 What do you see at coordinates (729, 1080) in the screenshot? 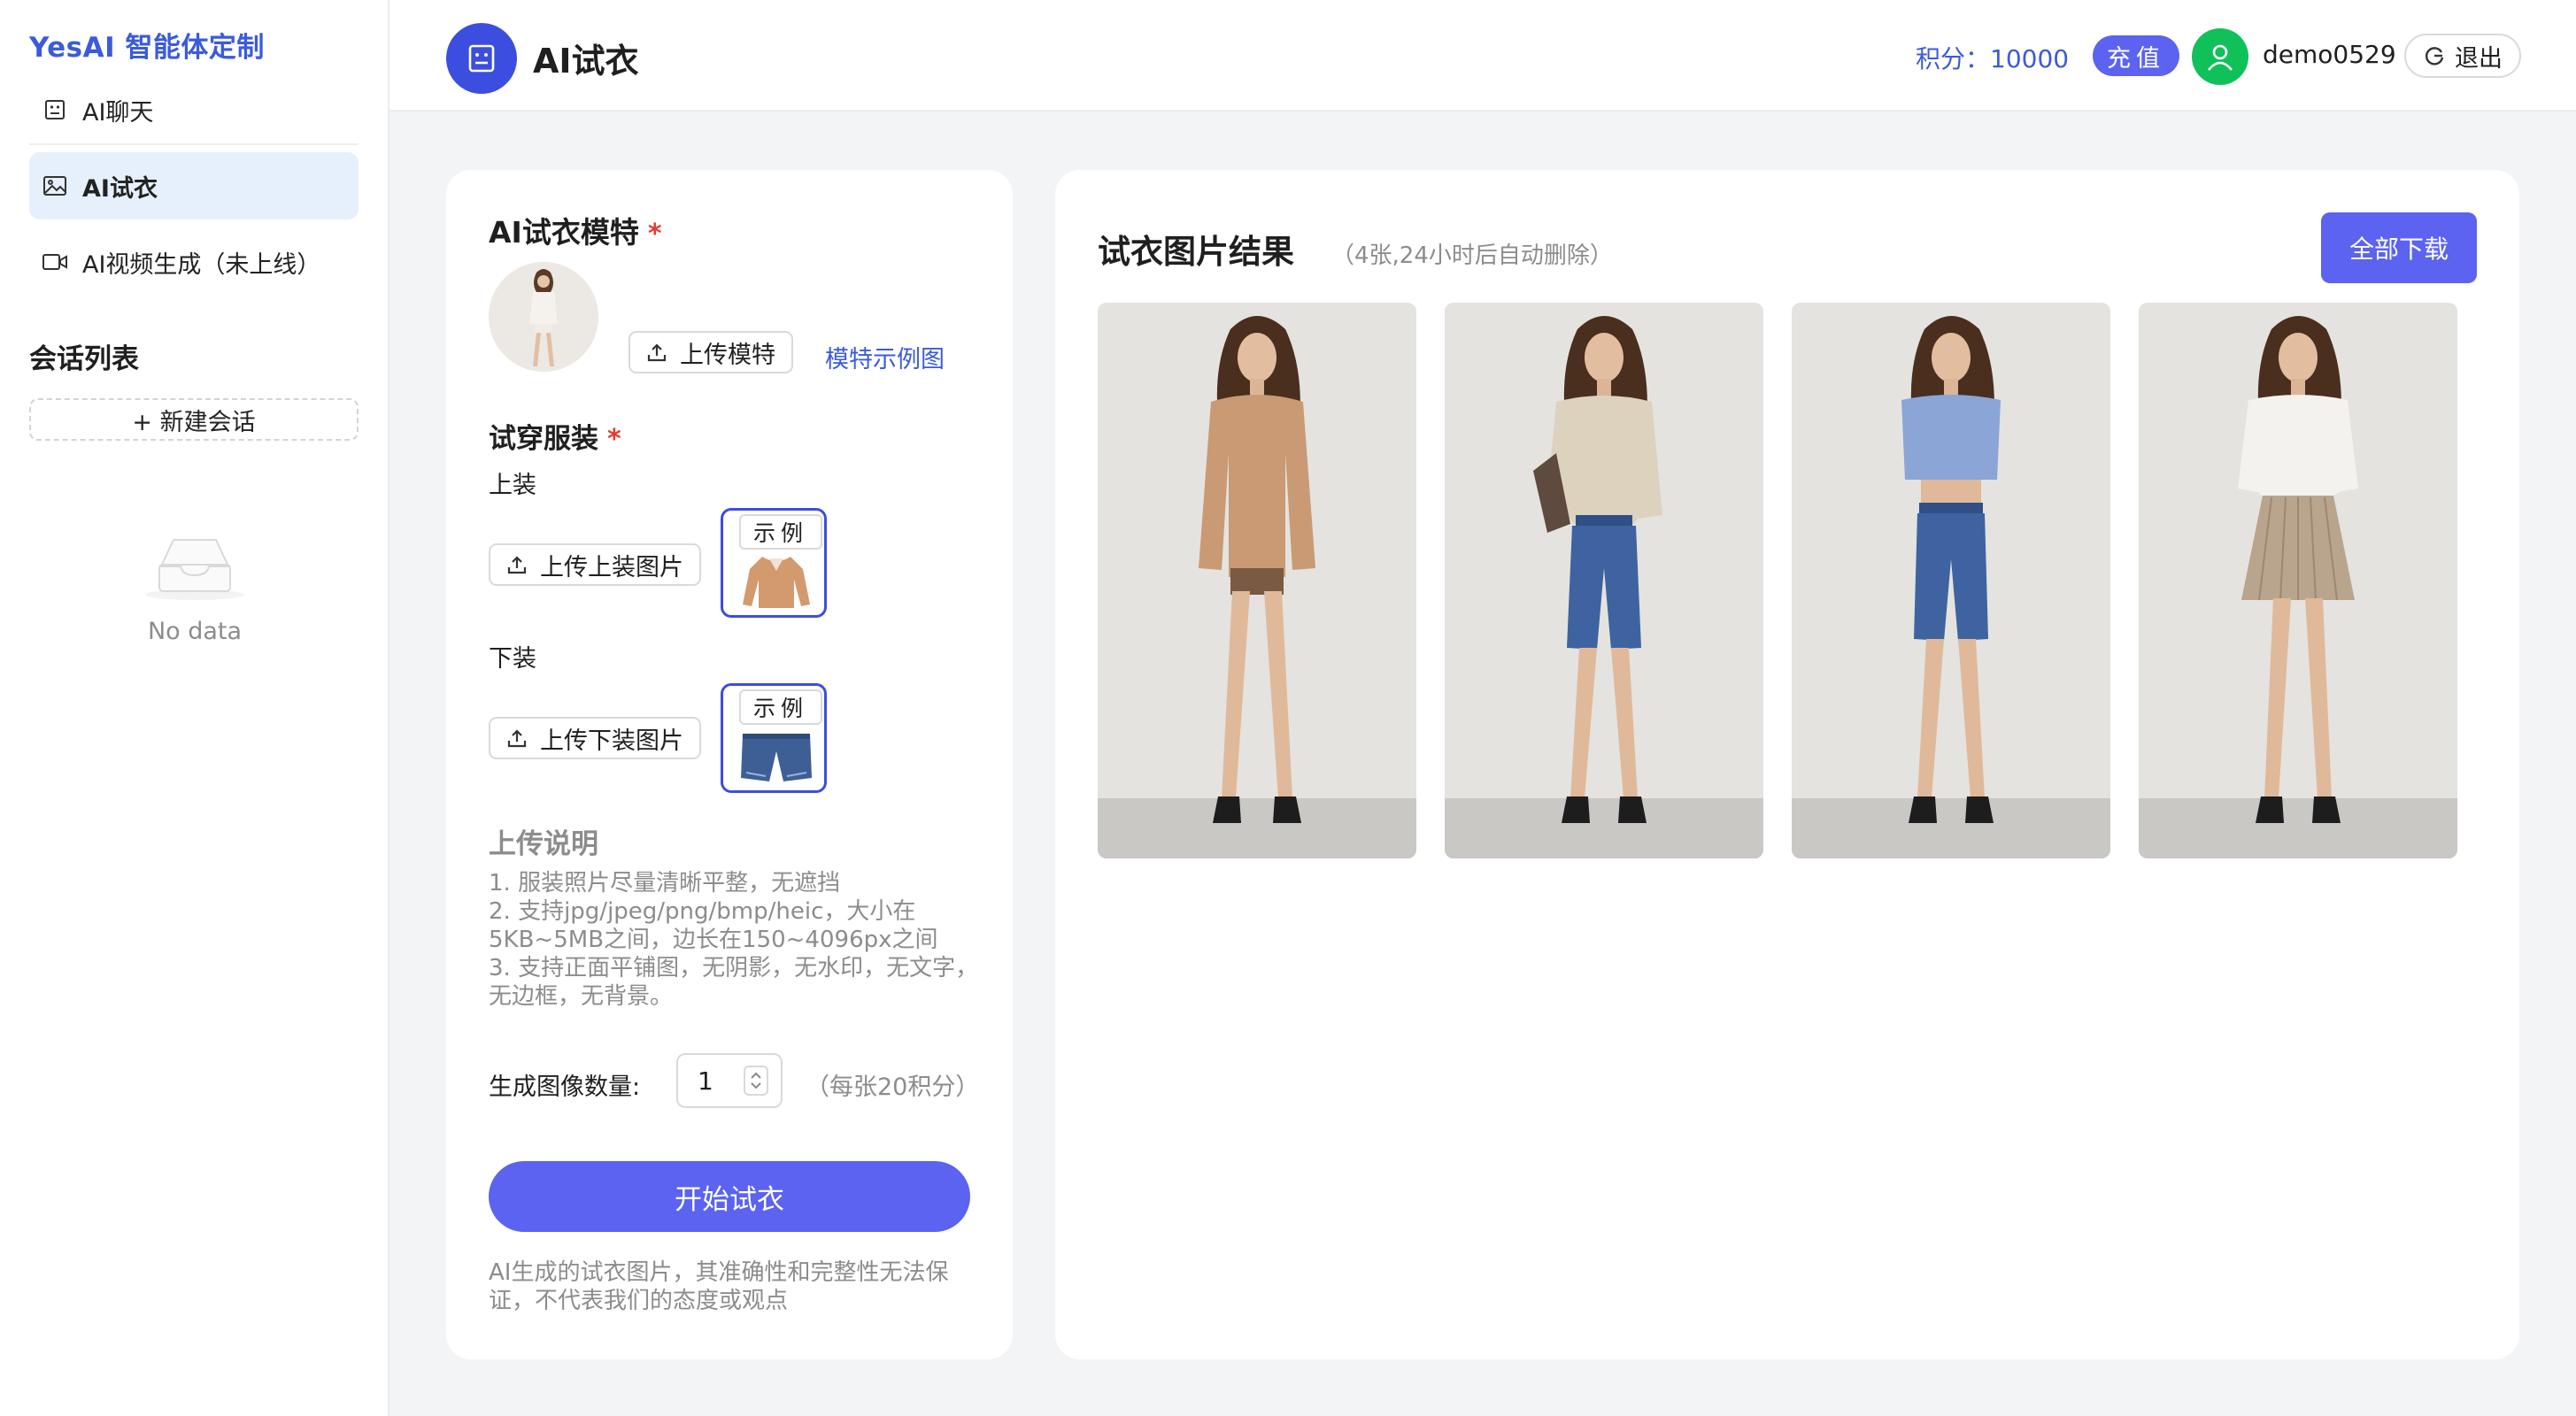
I see `quantity-stepper: 1` at bounding box center [729, 1080].